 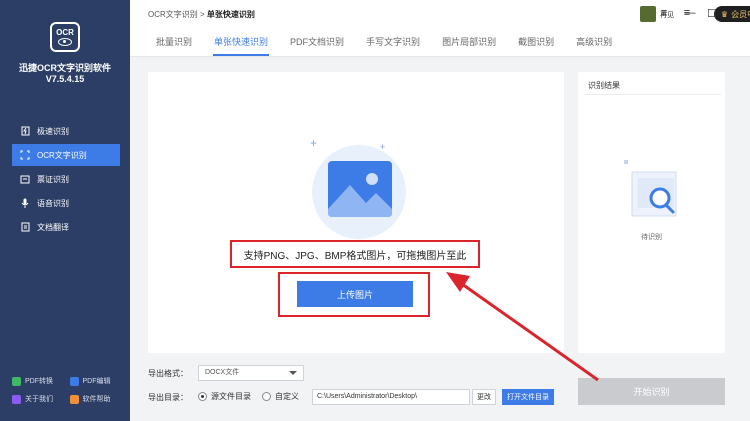 I want to click on user-avatar-icon, so click(x=648, y=14).